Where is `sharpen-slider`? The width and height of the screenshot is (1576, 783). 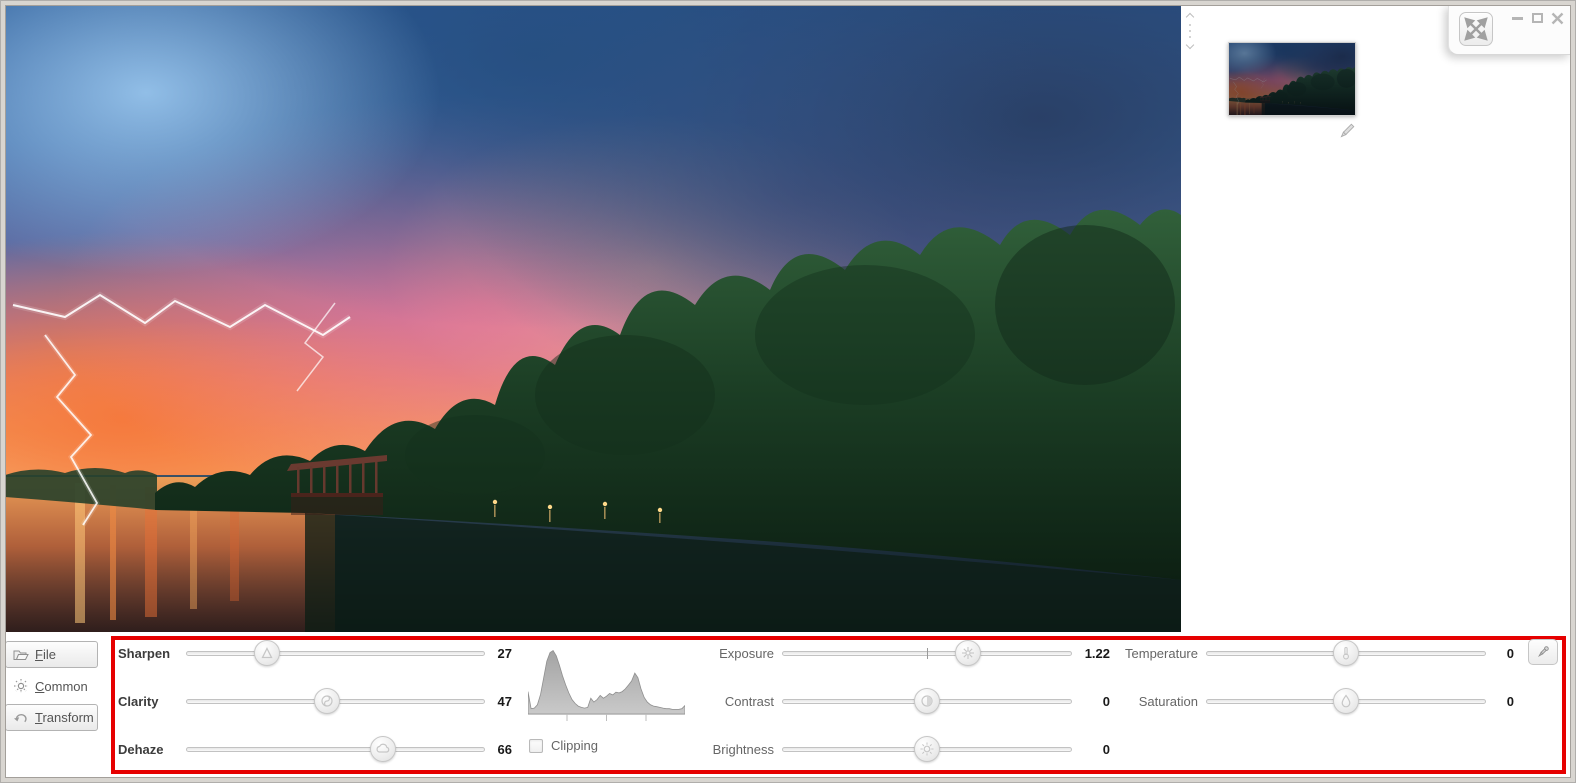
sharpen-slider is located at coordinates (335, 653).